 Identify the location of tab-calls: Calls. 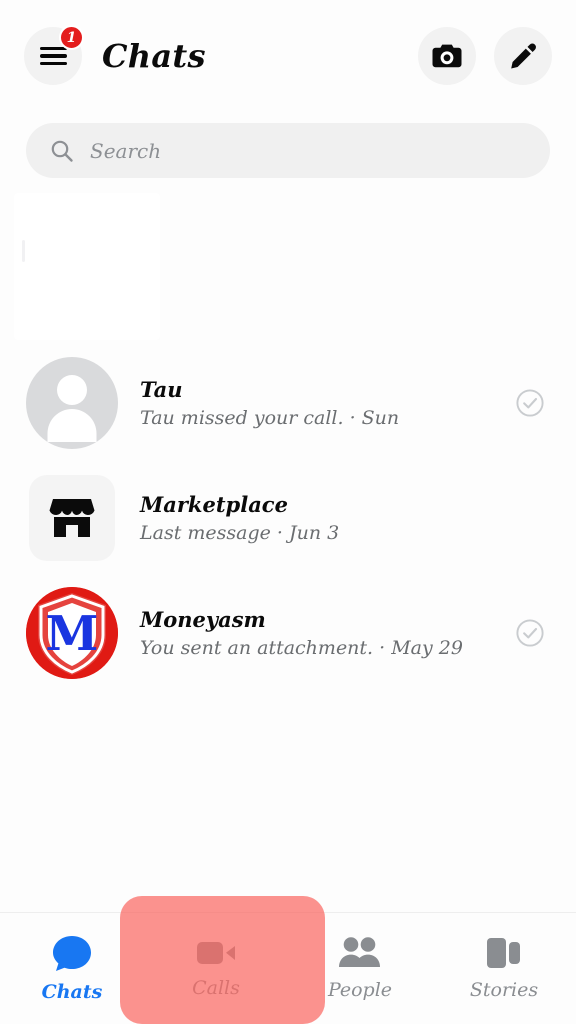
(216, 968).